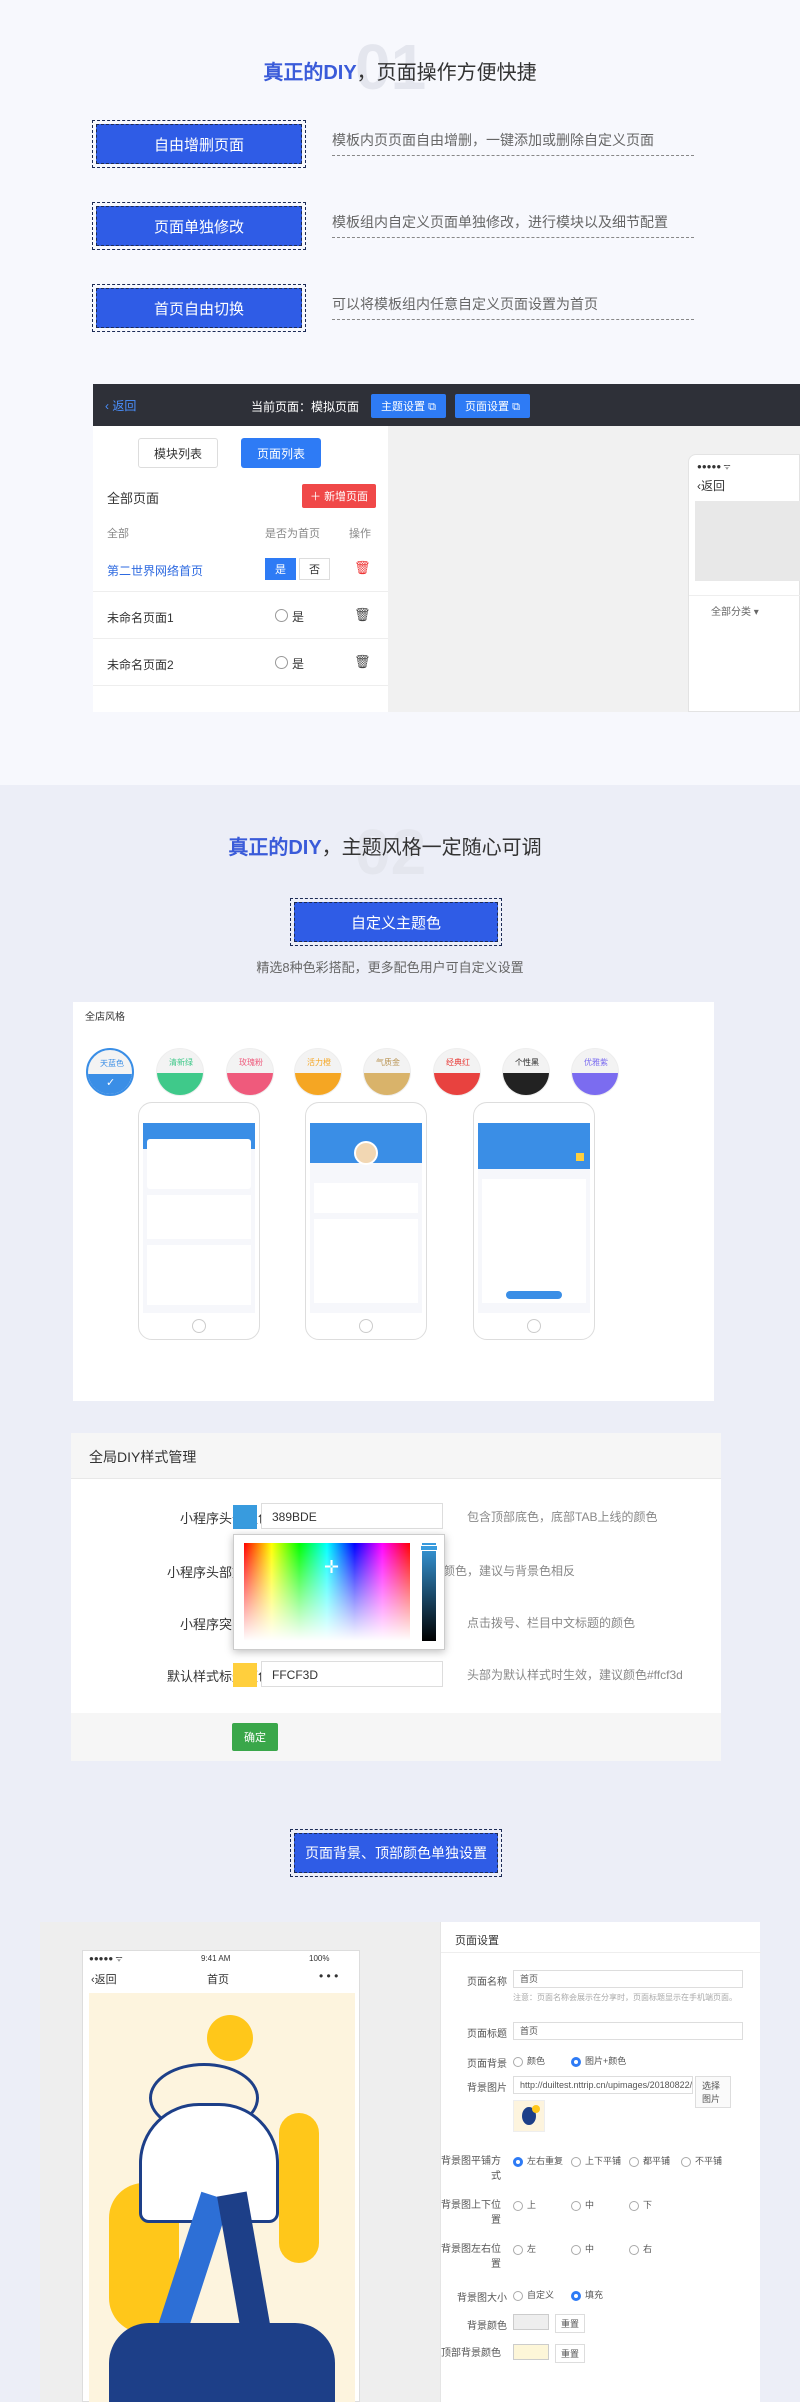 The image size is (800, 2402). What do you see at coordinates (140, 664) in the screenshot?
I see `page-name: 未命名页面2` at bounding box center [140, 664].